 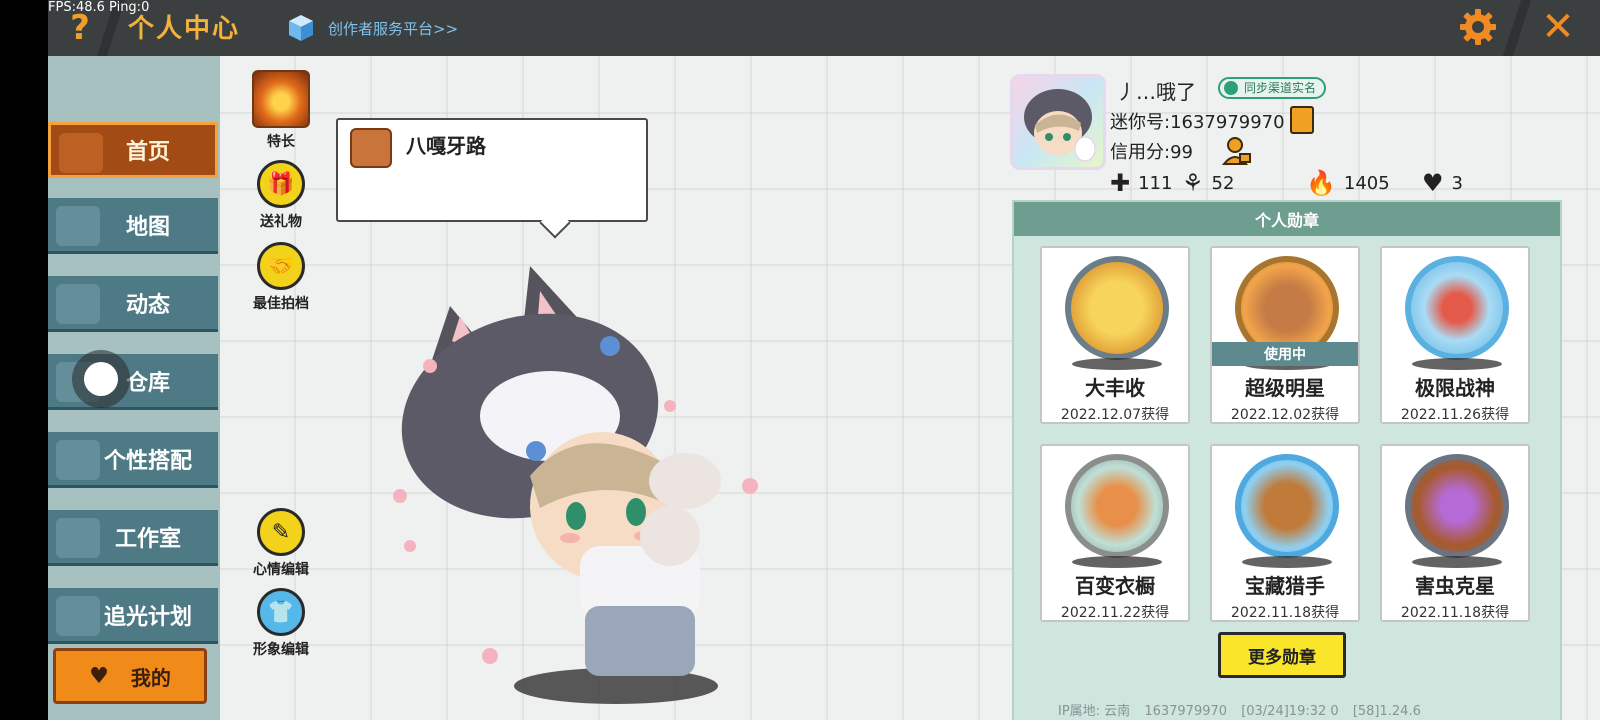 What do you see at coordinates (1517, 28) in the screenshot?
I see `top-divider` at bounding box center [1517, 28].